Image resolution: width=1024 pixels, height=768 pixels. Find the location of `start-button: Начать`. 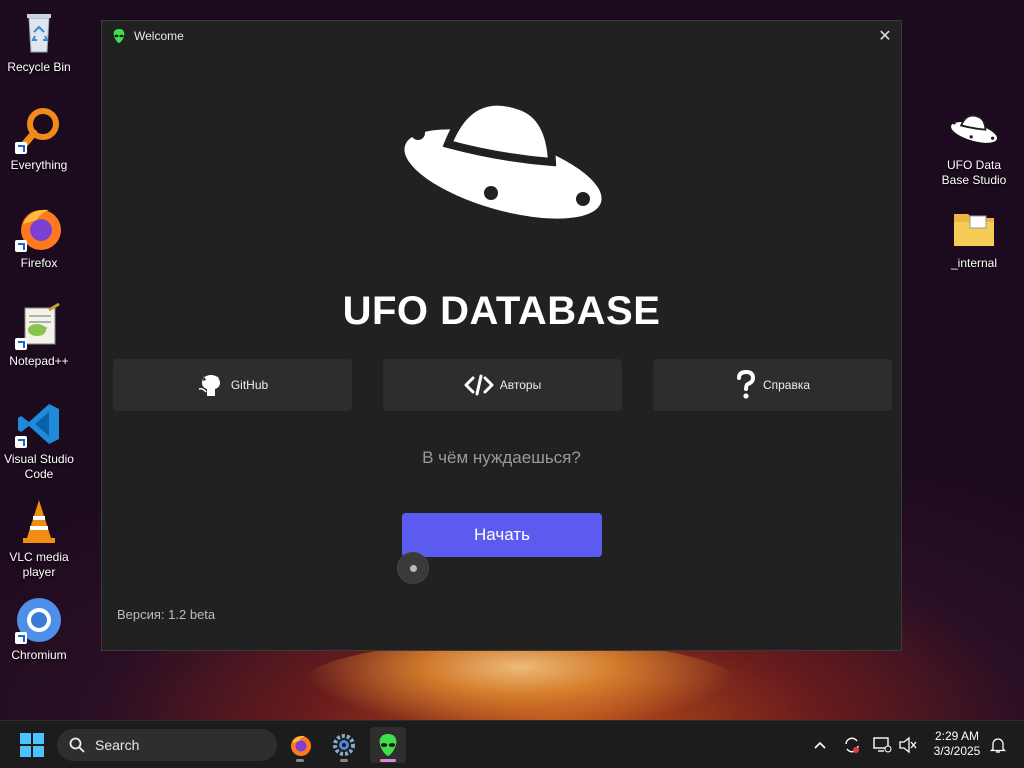

start-button: Начать is located at coordinates (502, 535).